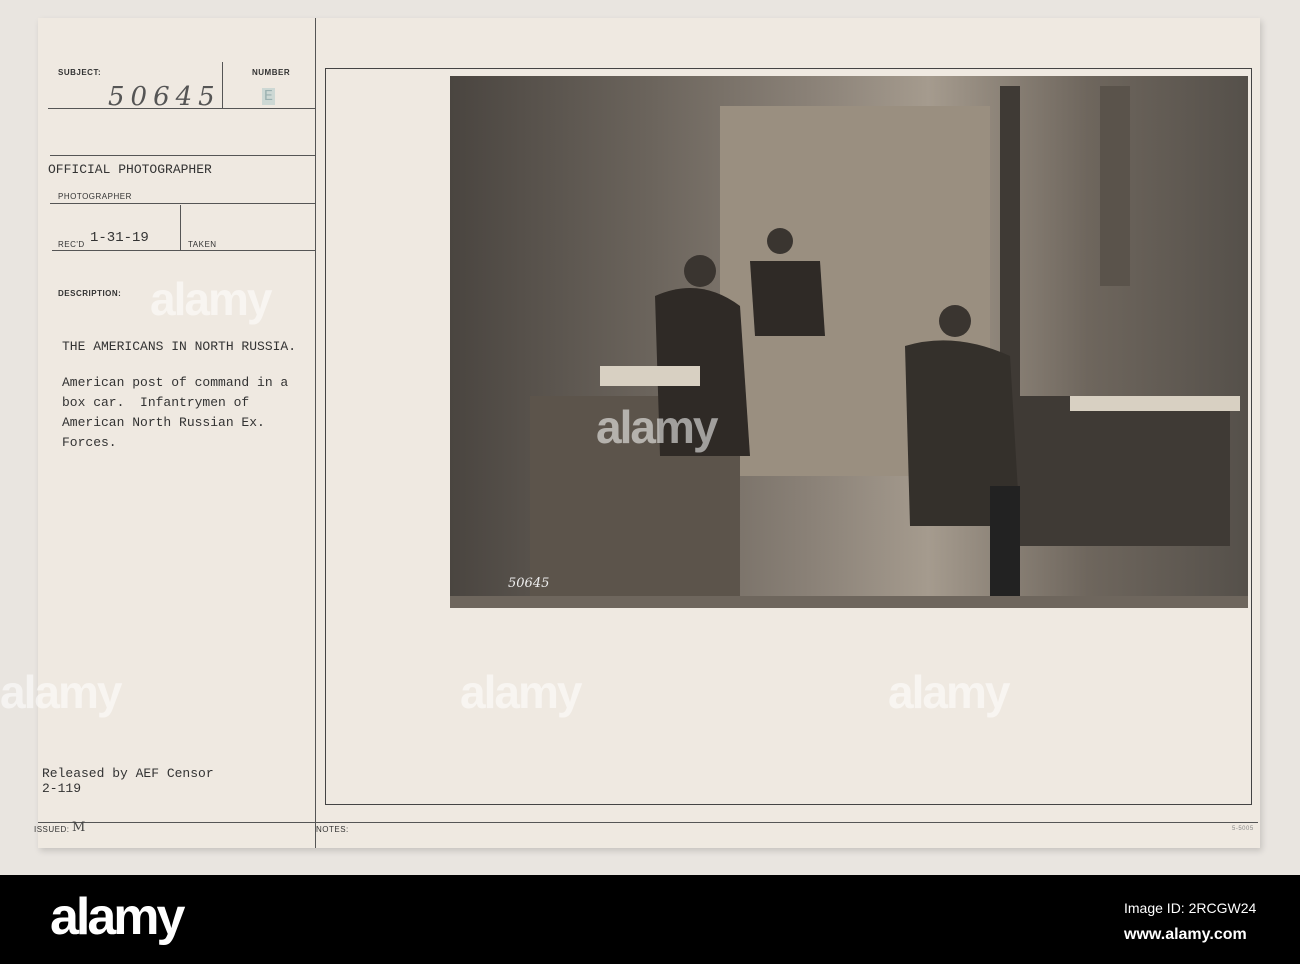 The width and height of the screenshot is (1300, 964). I want to click on column-divider, so click(315, 433).